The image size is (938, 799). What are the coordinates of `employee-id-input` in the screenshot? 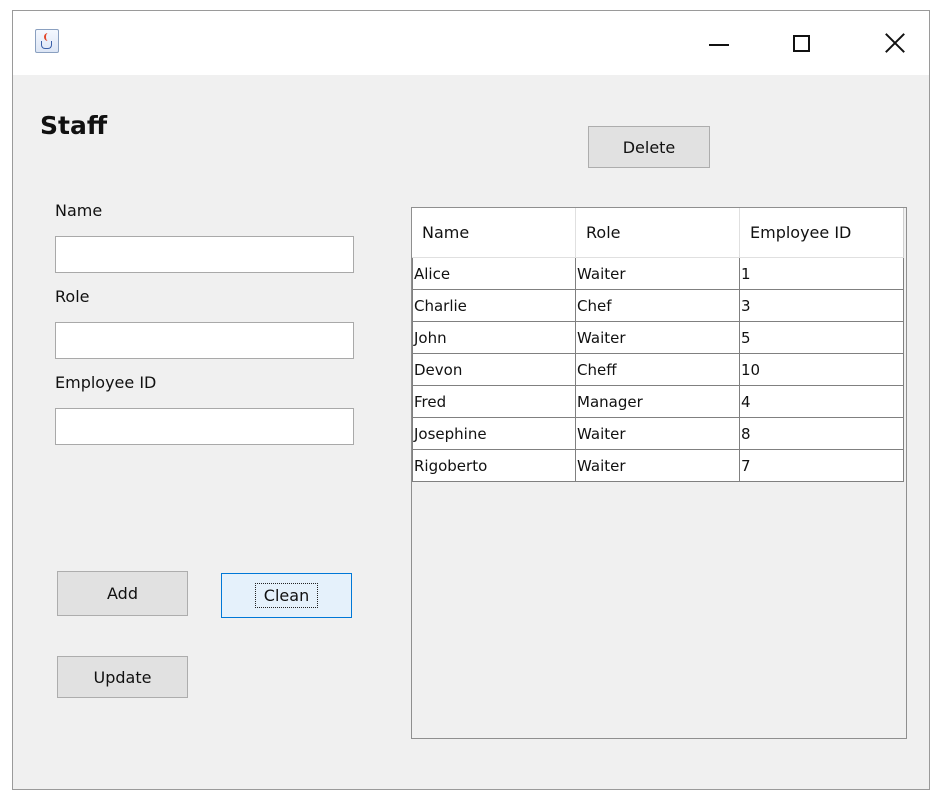 It's located at (204, 426).